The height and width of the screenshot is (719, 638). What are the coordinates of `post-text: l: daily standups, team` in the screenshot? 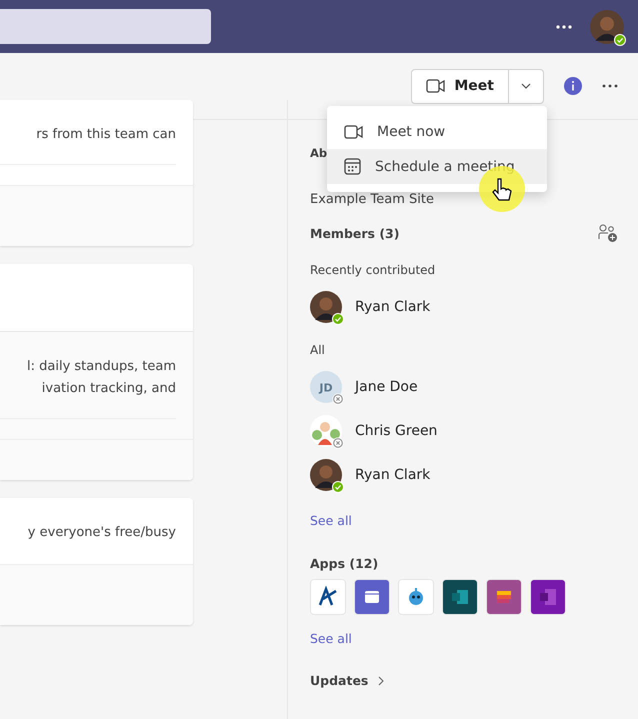 It's located at (101, 367).